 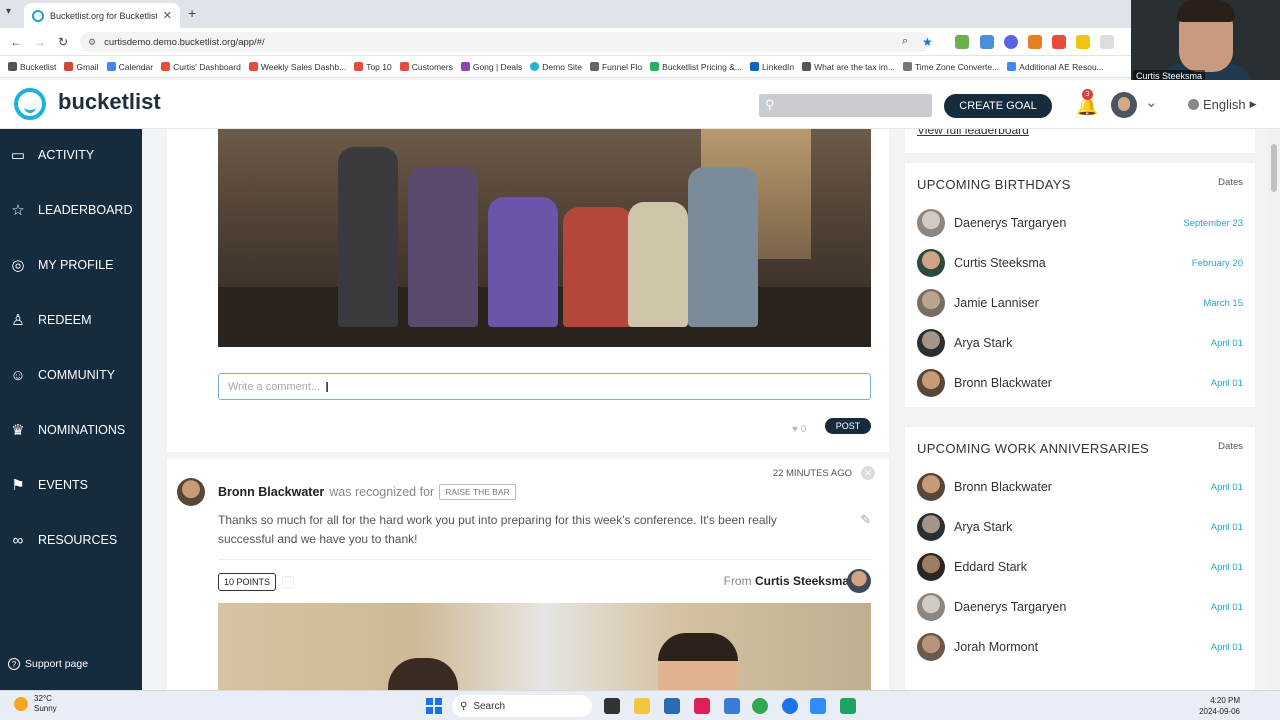 I want to click on task-view-icon, so click(x=612, y=706).